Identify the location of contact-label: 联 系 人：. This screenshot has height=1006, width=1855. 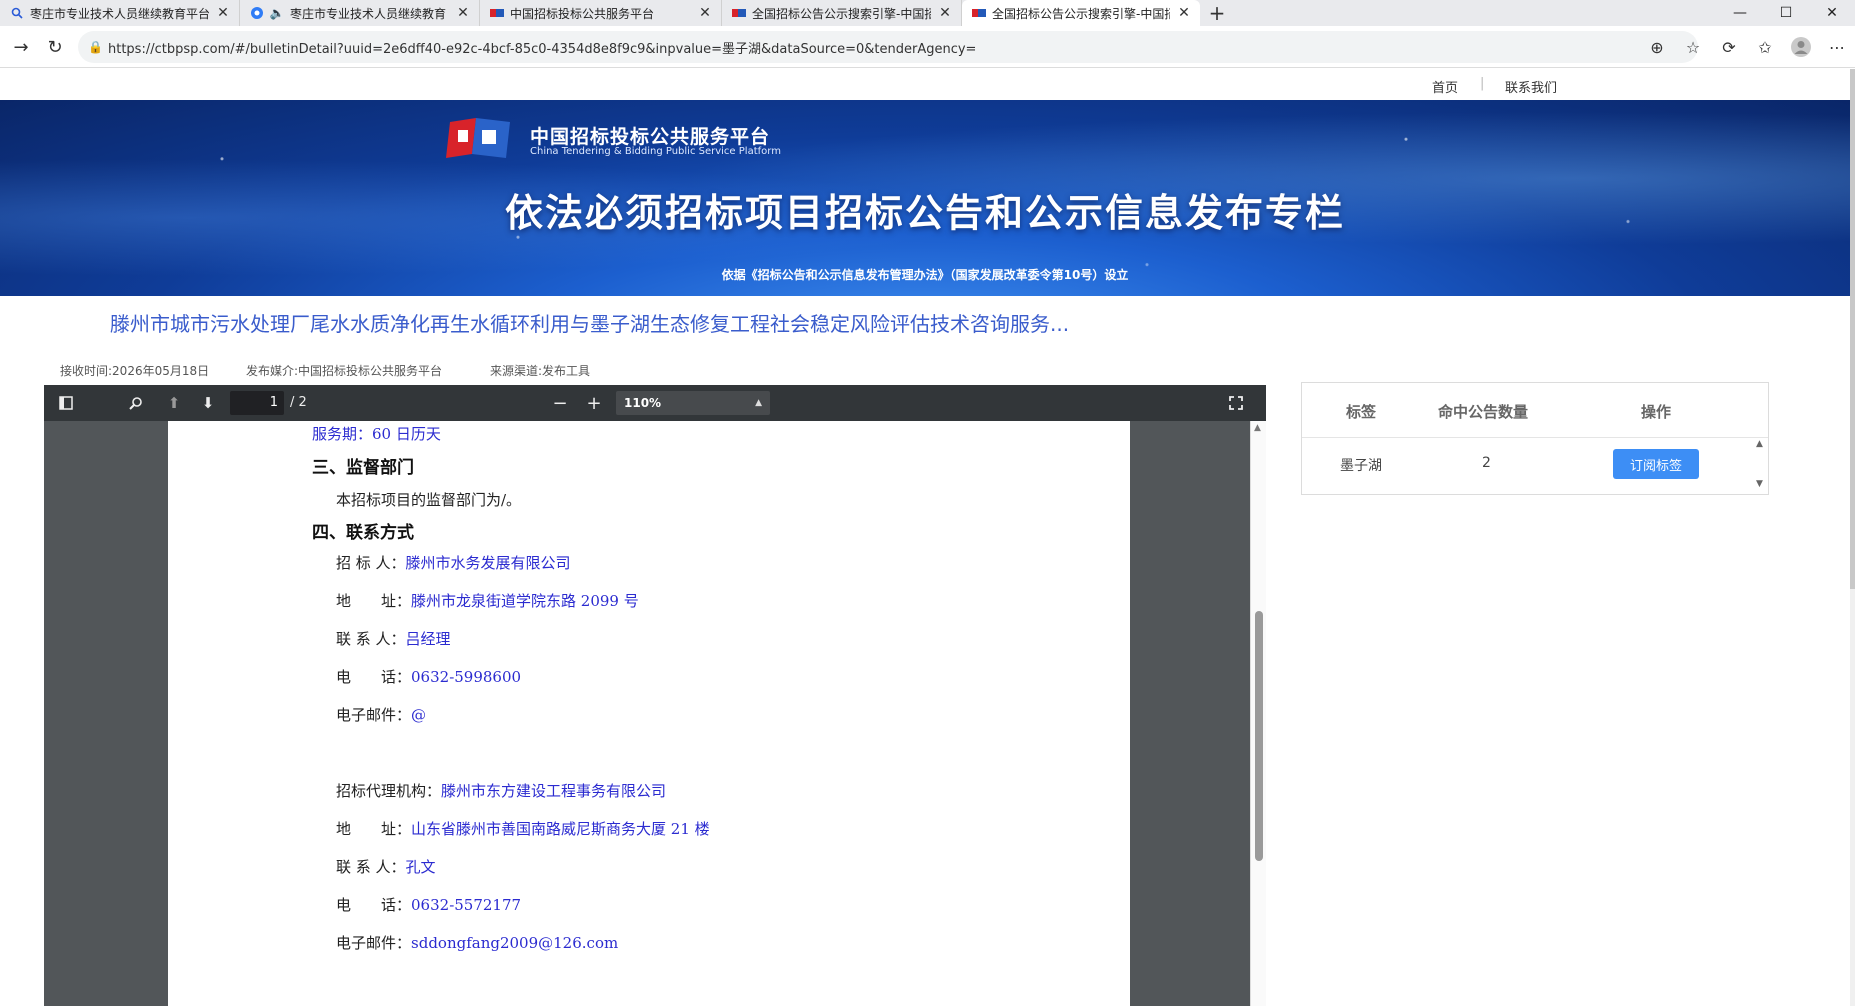
(371, 639).